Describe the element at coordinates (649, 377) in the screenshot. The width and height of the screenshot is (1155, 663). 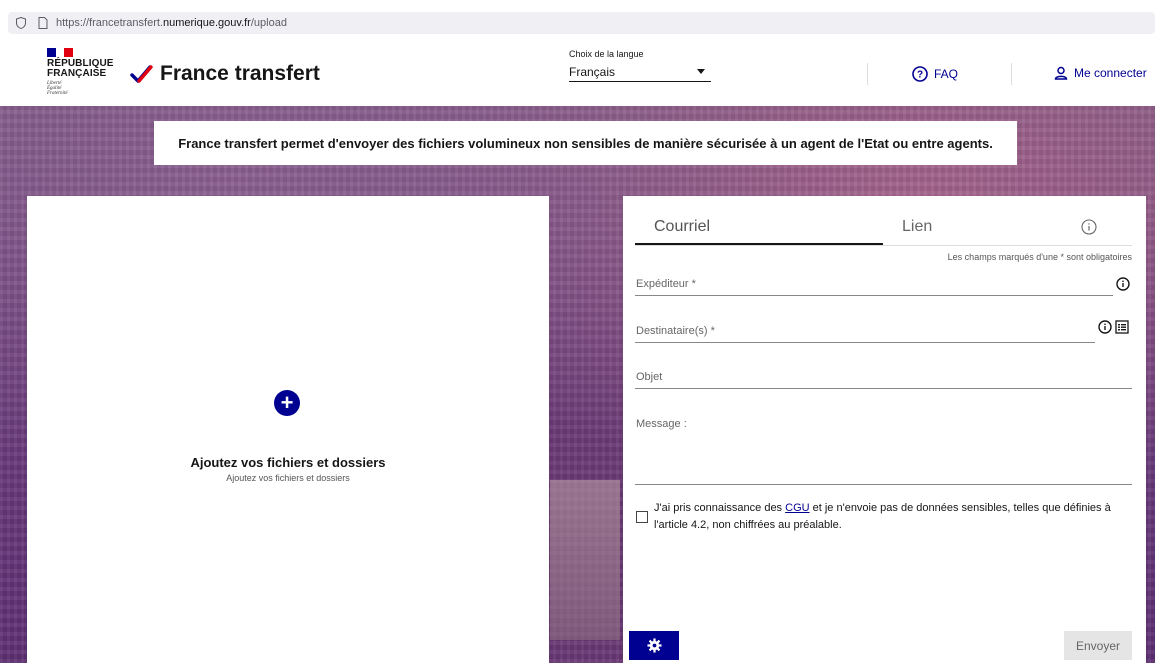
I see `subject-label: Objet` at that location.